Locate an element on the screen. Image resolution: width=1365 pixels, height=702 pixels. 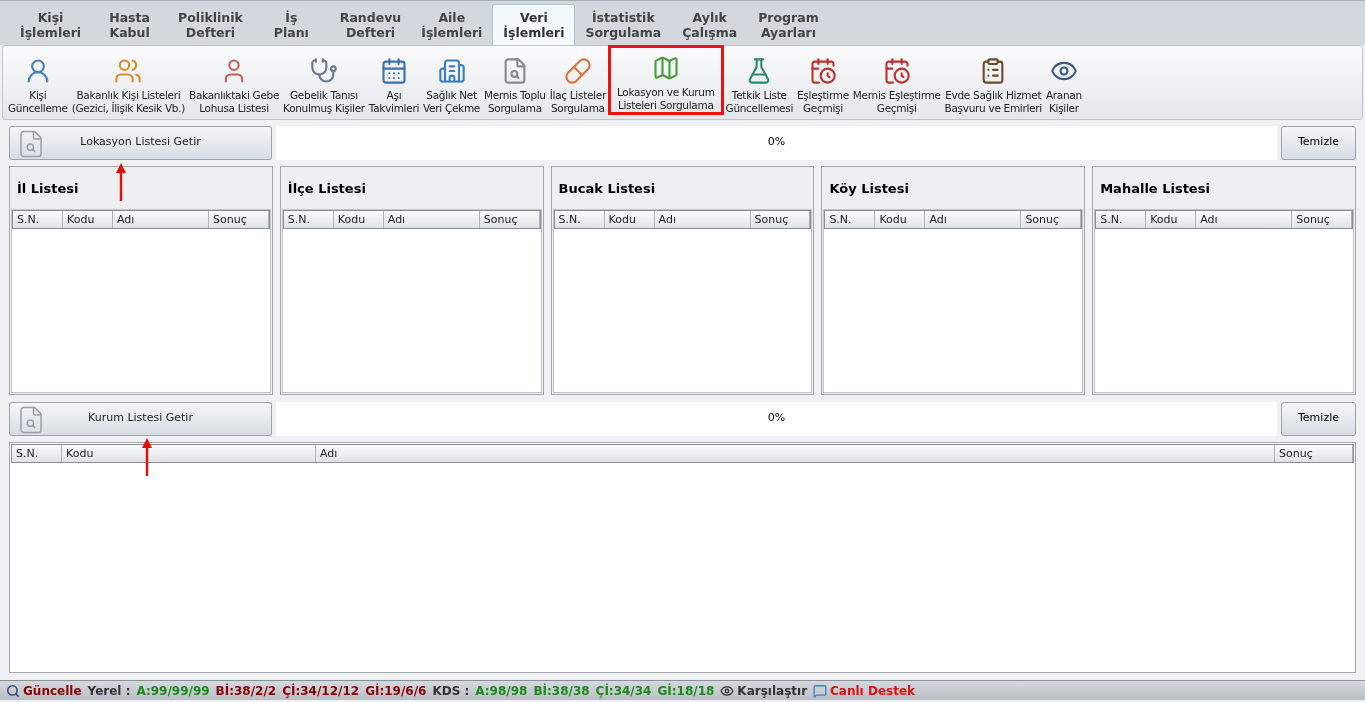
pill-icon is located at coordinates (577, 71).